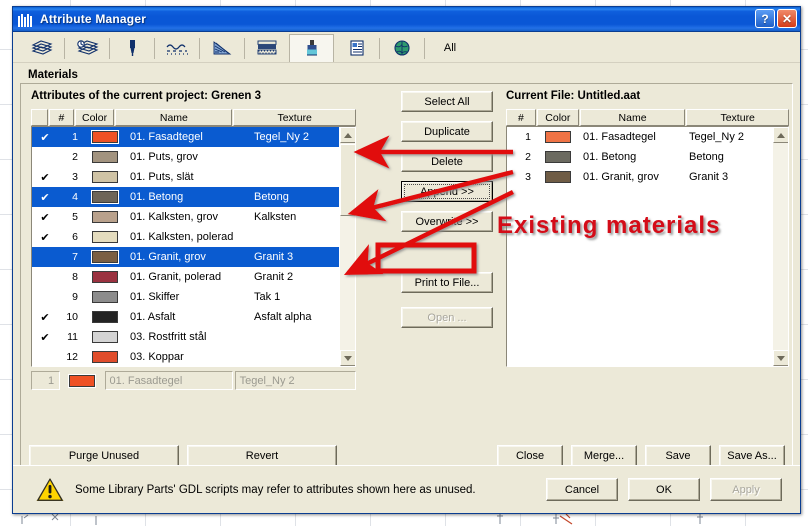 This screenshot has height=526, width=808. I want to click on right-col-header-texture: Texture, so click(737, 117).